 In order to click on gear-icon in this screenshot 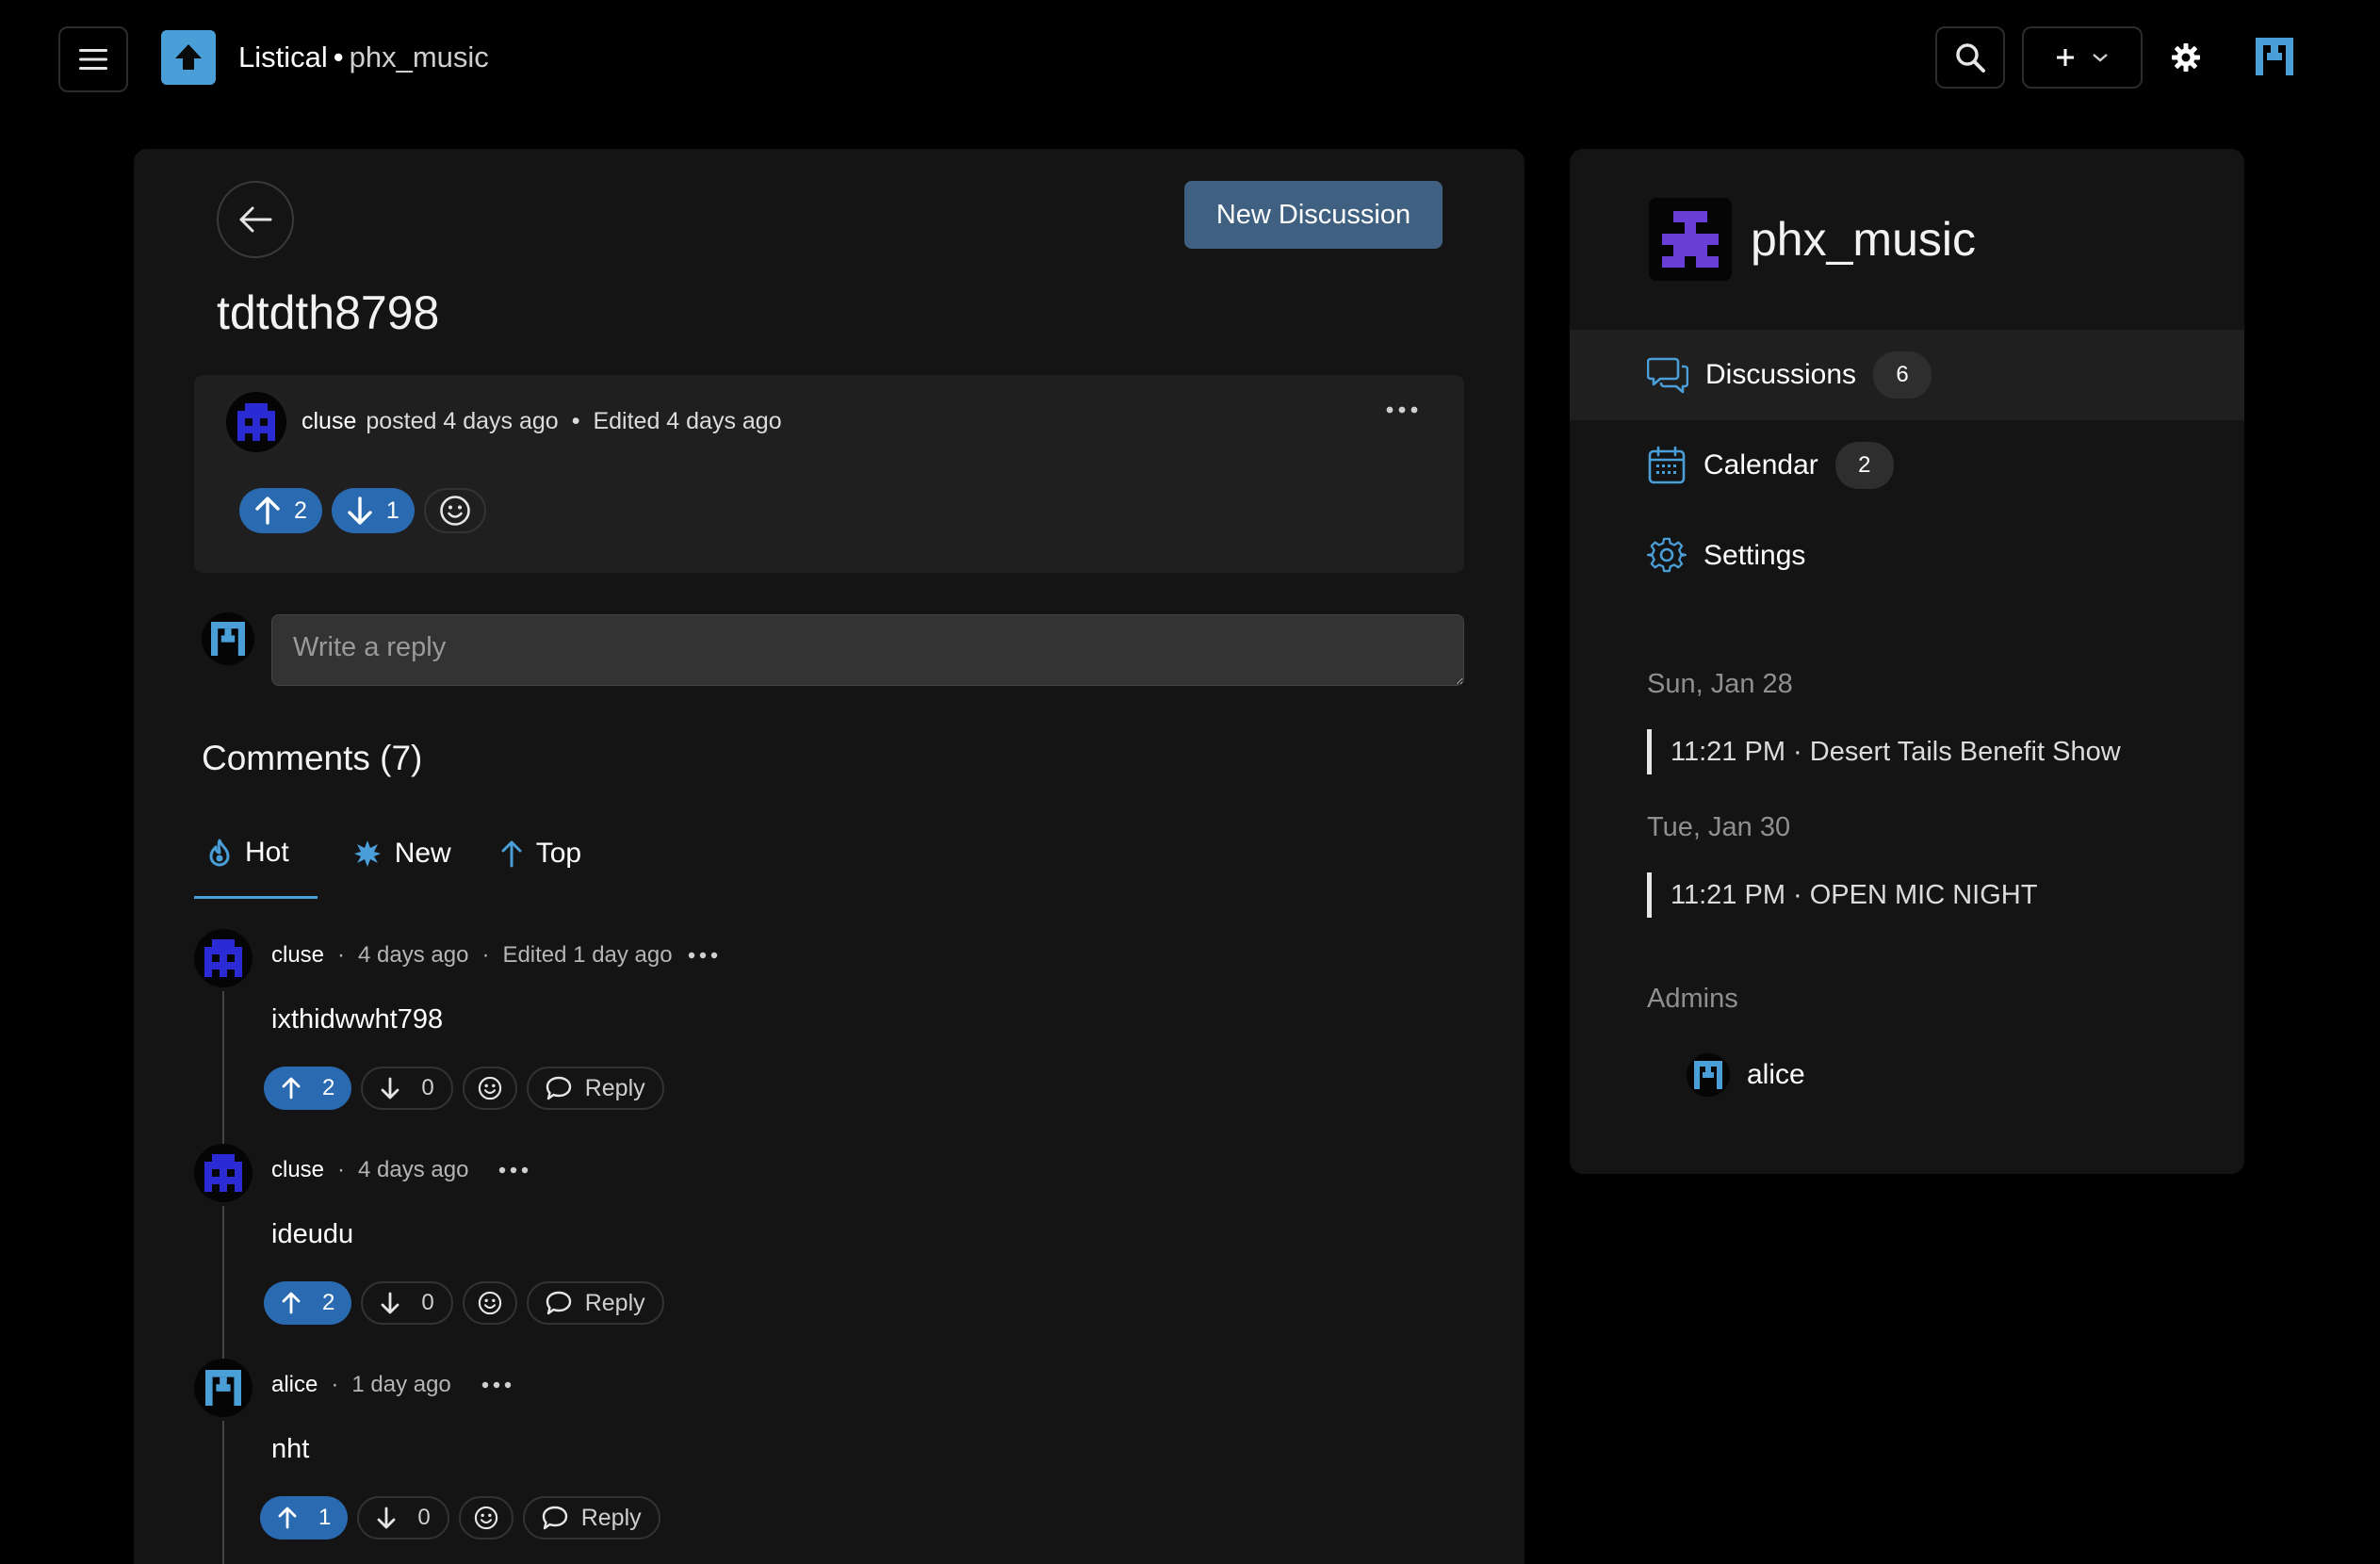, I will do `click(2186, 57)`.